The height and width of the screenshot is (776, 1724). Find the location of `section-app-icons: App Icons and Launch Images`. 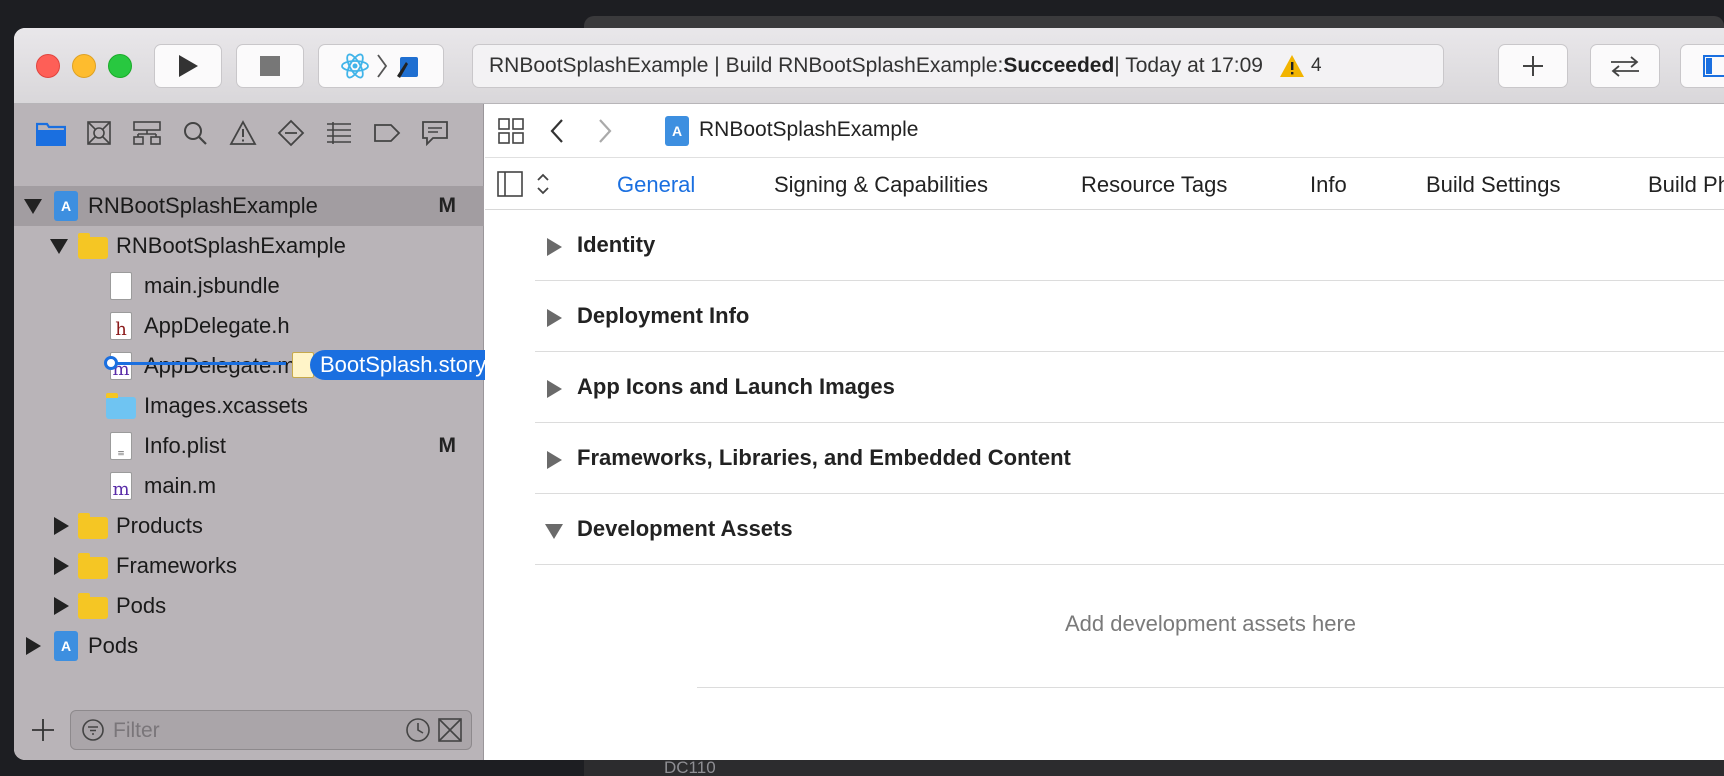

section-app-icons: App Icons and Launch Images is located at coordinates (1129, 387).